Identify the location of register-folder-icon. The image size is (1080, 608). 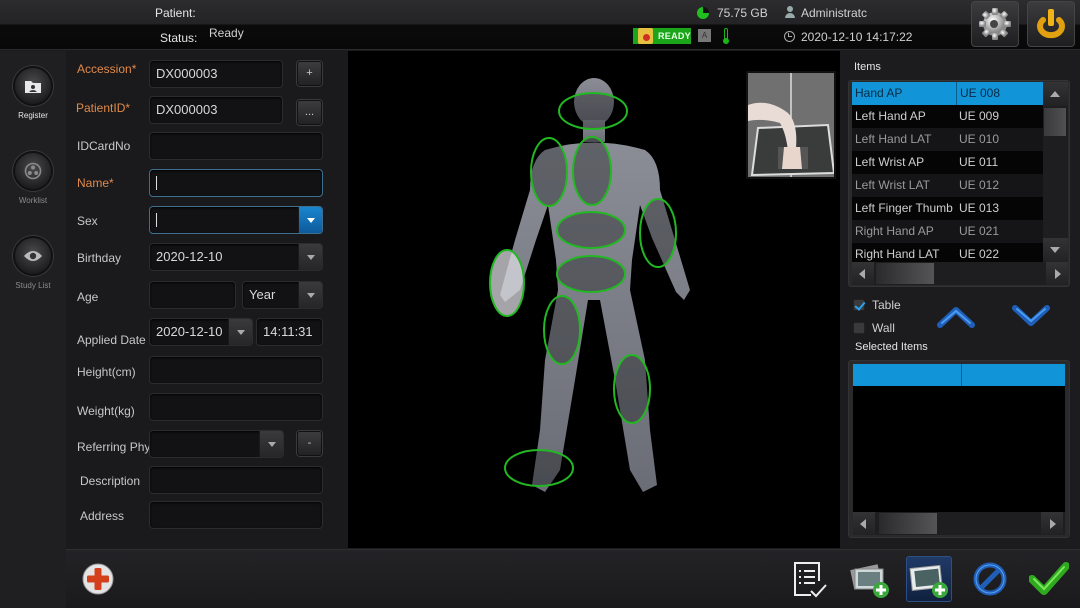
(33, 87).